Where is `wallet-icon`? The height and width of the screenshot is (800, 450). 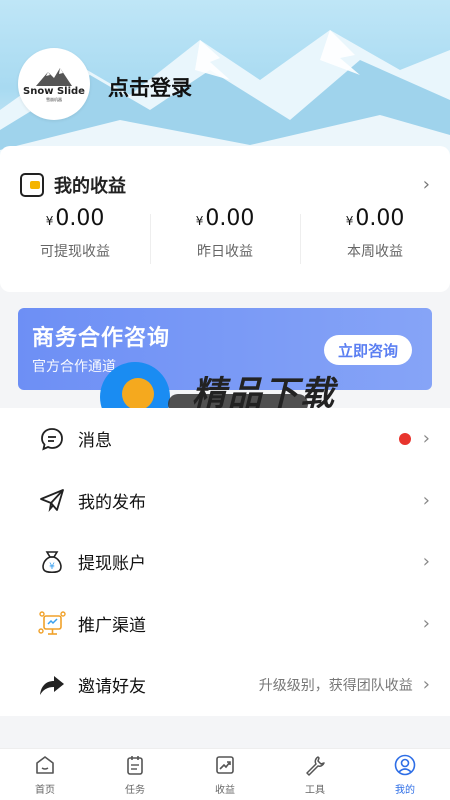 wallet-icon is located at coordinates (32, 185).